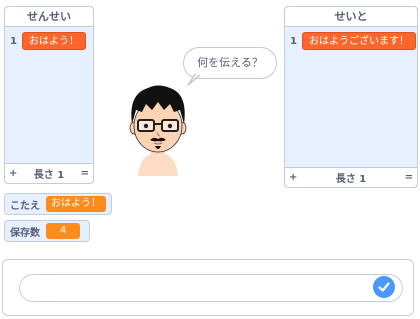 This screenshot has height=319, width=420. What do you see at coordinates (25, 233) in the screenshot?
I see `variable-label: 保存数` at bounding box center [25, 233].